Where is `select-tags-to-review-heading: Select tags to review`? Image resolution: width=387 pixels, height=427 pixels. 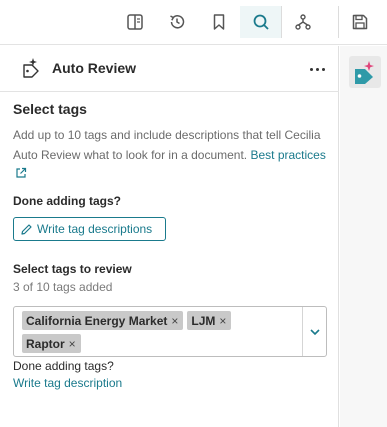 select-tags-to-review-heading: Select tags to review is located at coordinates (72, 269).